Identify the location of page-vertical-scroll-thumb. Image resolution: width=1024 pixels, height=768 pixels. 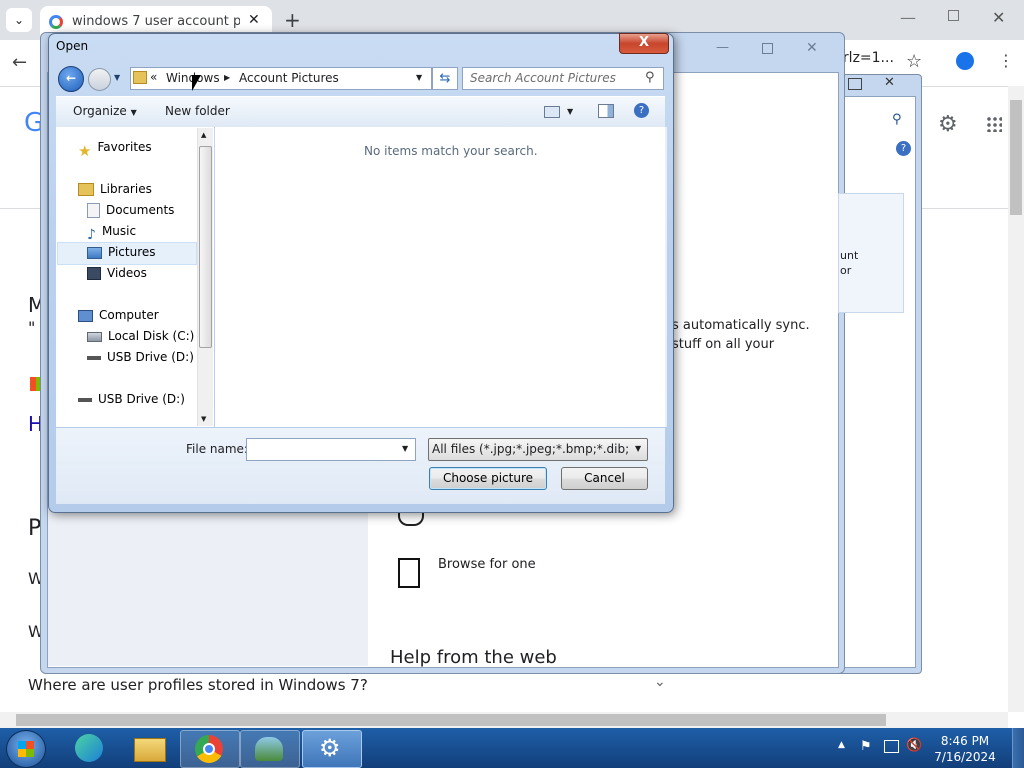
(1016, 157).